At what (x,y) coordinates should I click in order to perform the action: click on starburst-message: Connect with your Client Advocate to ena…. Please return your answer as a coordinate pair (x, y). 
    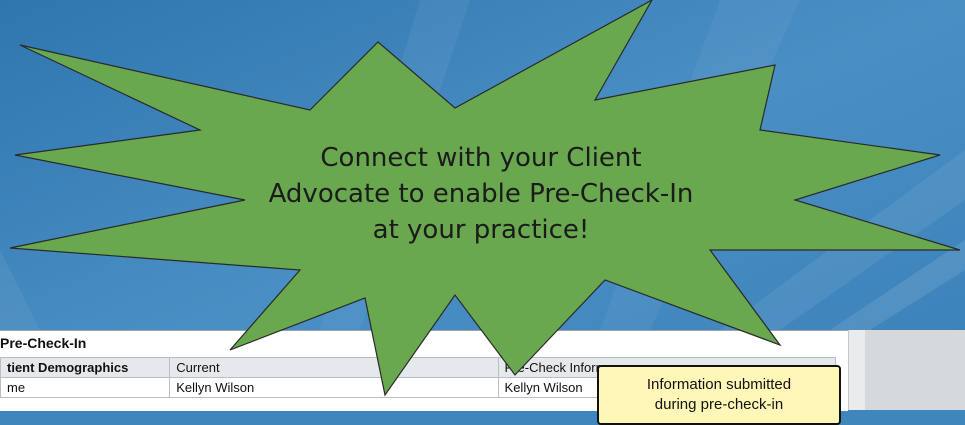
    Looking at the image, I should click on (481, 194).